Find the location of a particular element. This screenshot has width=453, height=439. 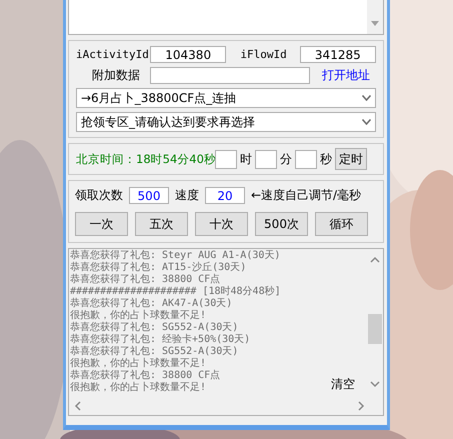

clear-button: 清空 is located at coordinates (343, 384).